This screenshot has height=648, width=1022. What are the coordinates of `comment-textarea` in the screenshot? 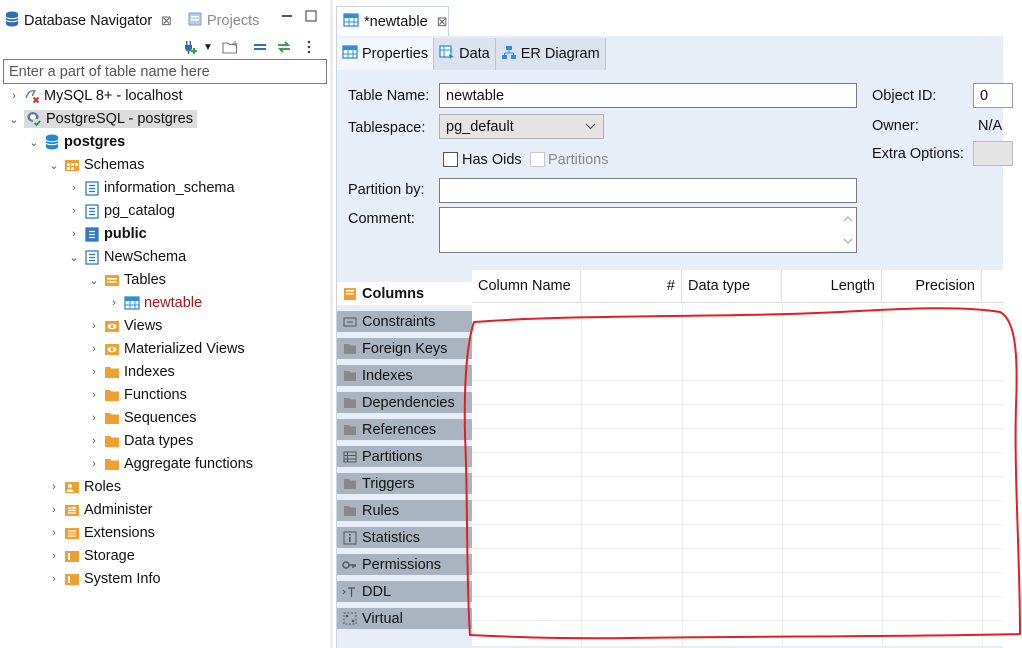 It's located at (648, 230).